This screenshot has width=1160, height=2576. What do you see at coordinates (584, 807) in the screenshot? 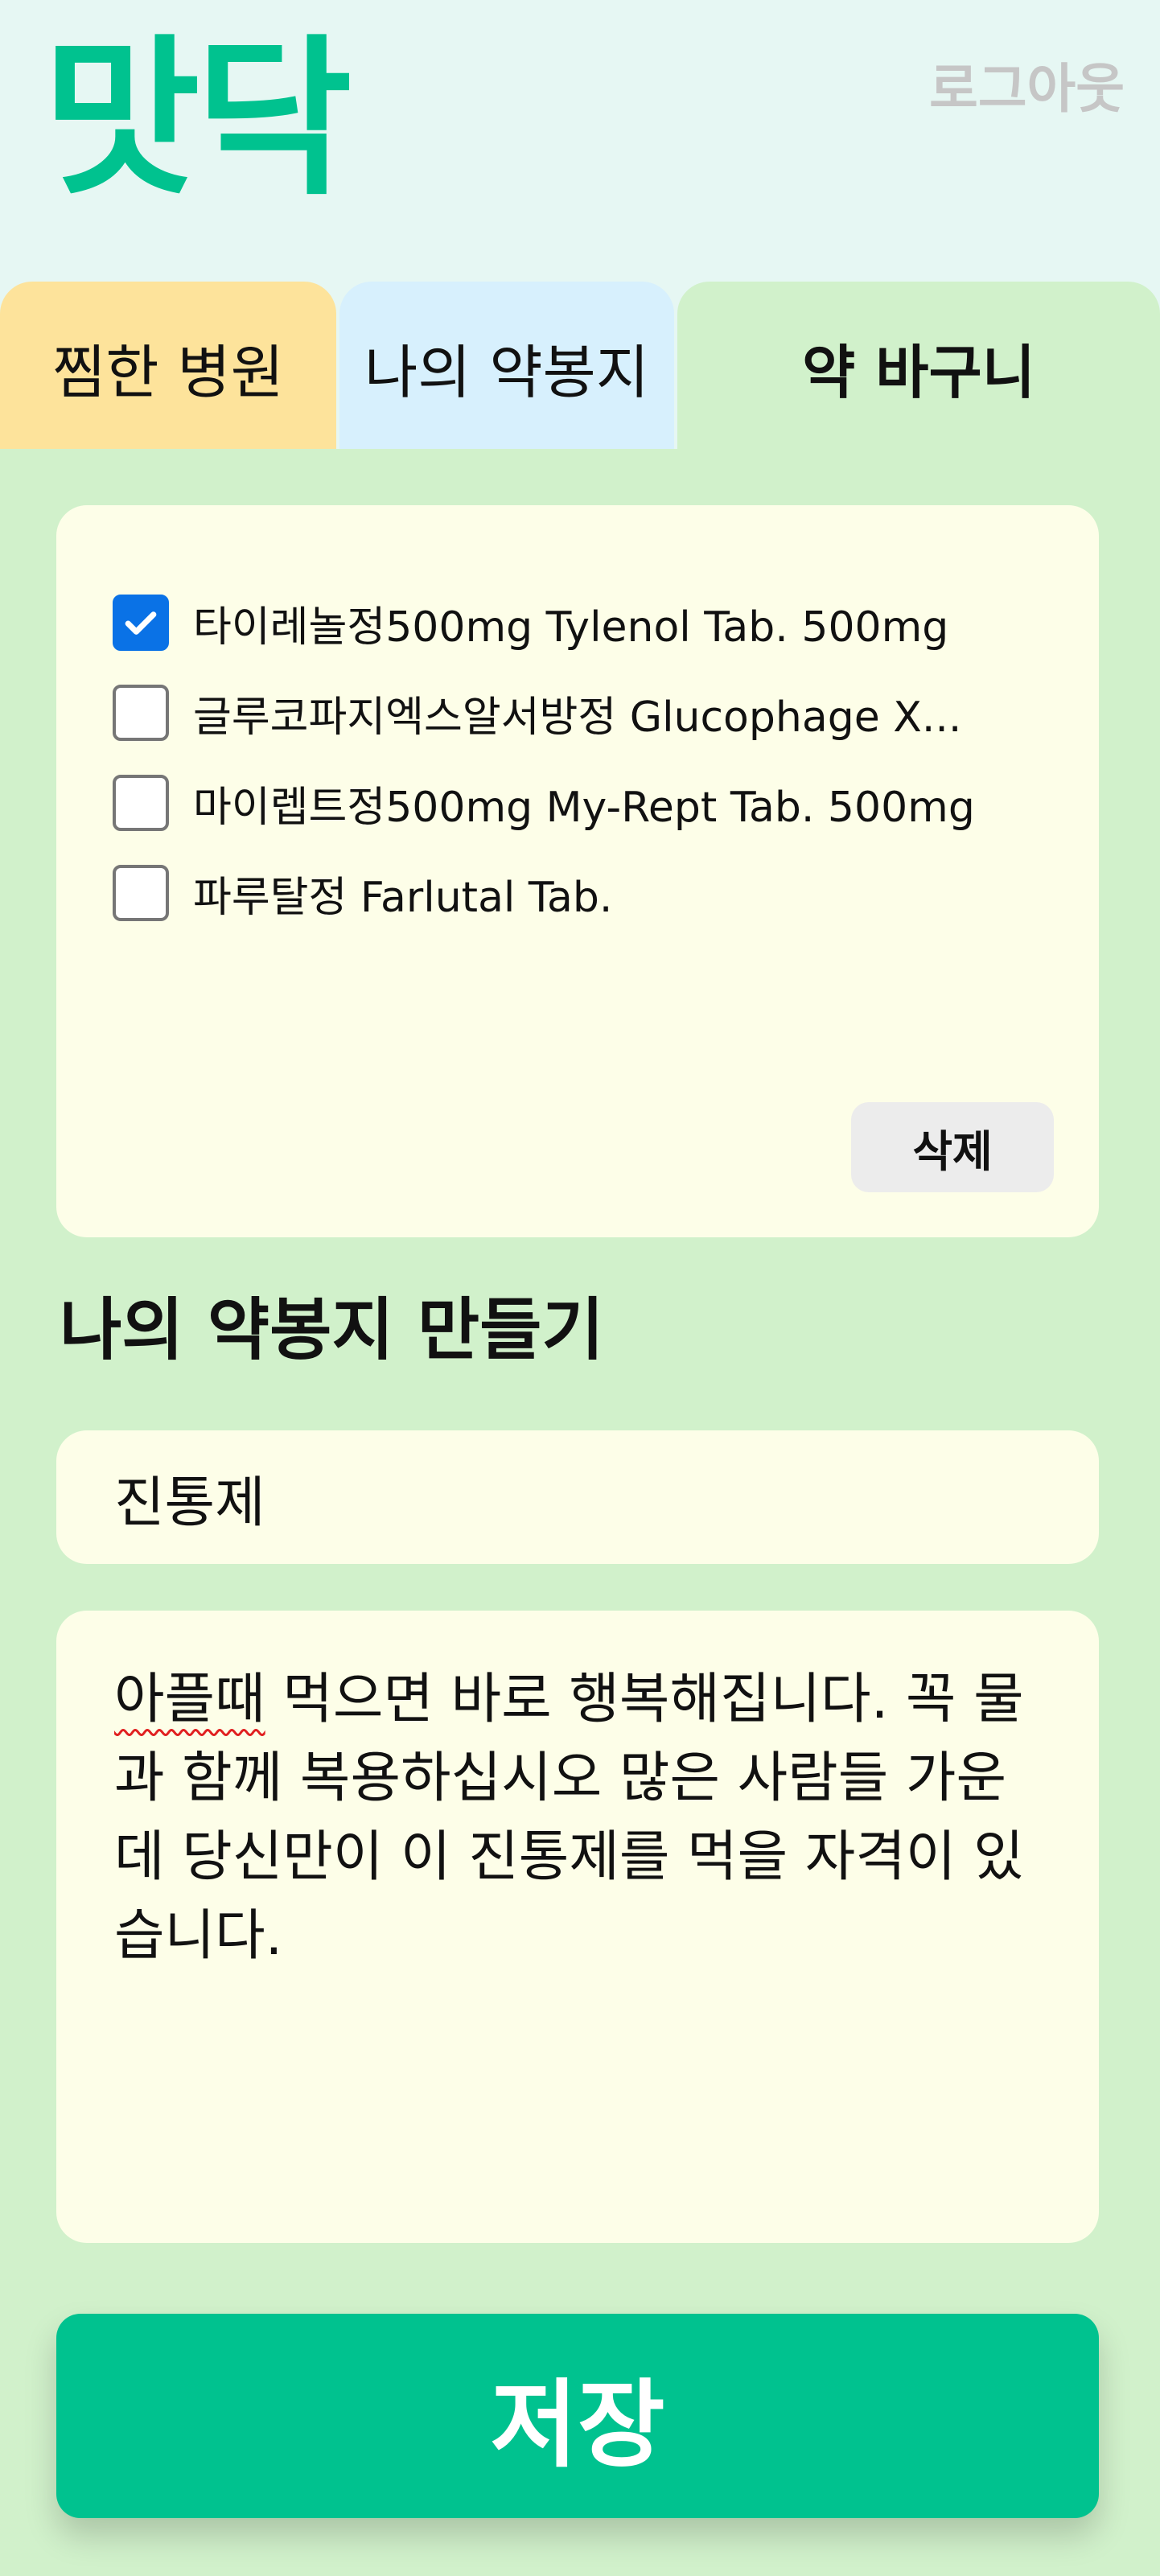
I see `medicine-name: 마이렙트정500mg My-Rept Tab. 500mg` at bounding box center [584, 807].